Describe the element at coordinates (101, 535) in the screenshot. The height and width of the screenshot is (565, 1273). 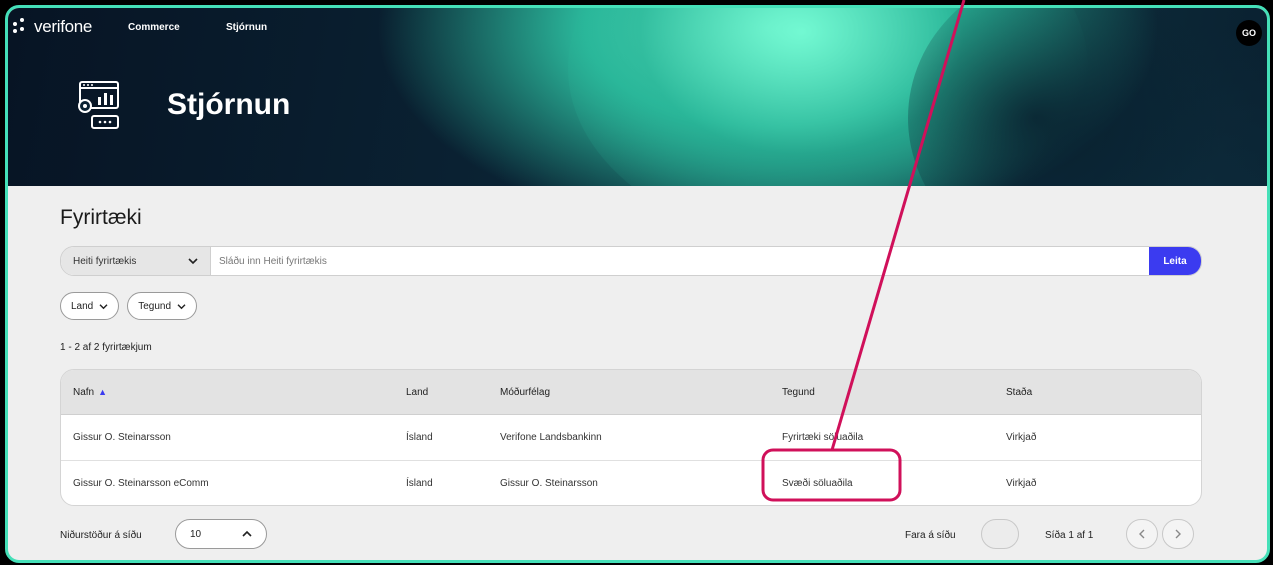
I see `per-page-label: Niðurstöður á síðu` at that location.